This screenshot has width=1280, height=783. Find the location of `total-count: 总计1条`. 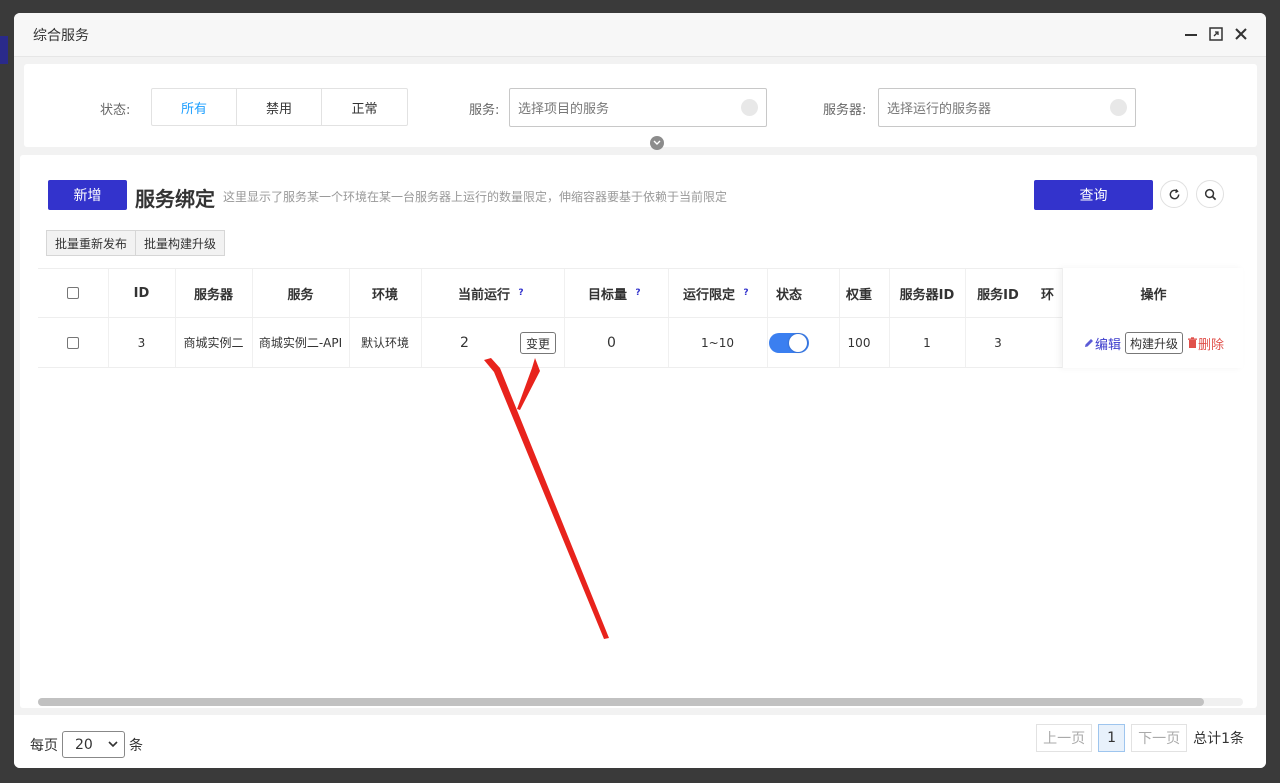

total-count: 总计1条 is located at coordinates (1218, 739).